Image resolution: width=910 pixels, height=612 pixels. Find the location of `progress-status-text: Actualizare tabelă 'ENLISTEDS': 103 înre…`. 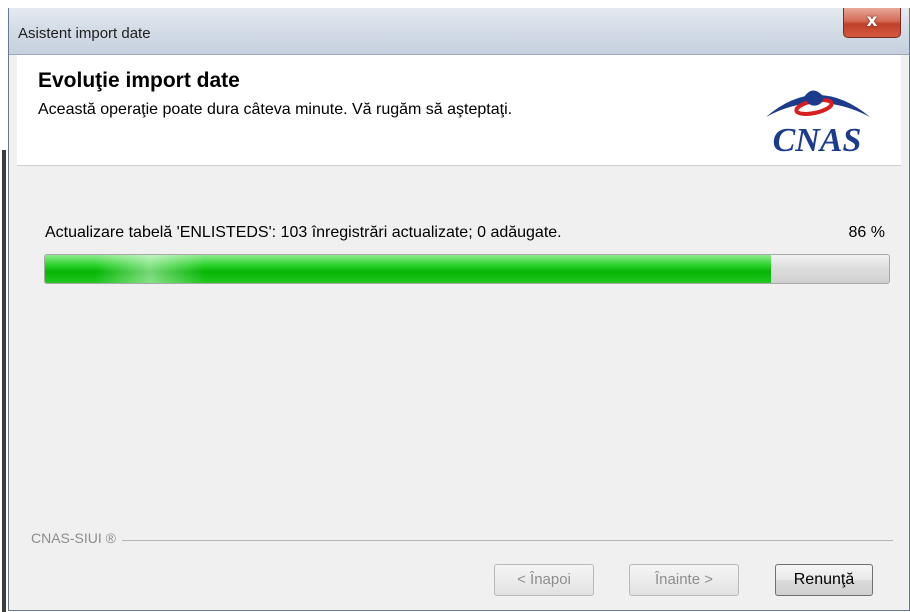

progress-status-text: Actualizare tabelă 'ENLISTEDS': 103 înre… is located at coordinates (303, 232).